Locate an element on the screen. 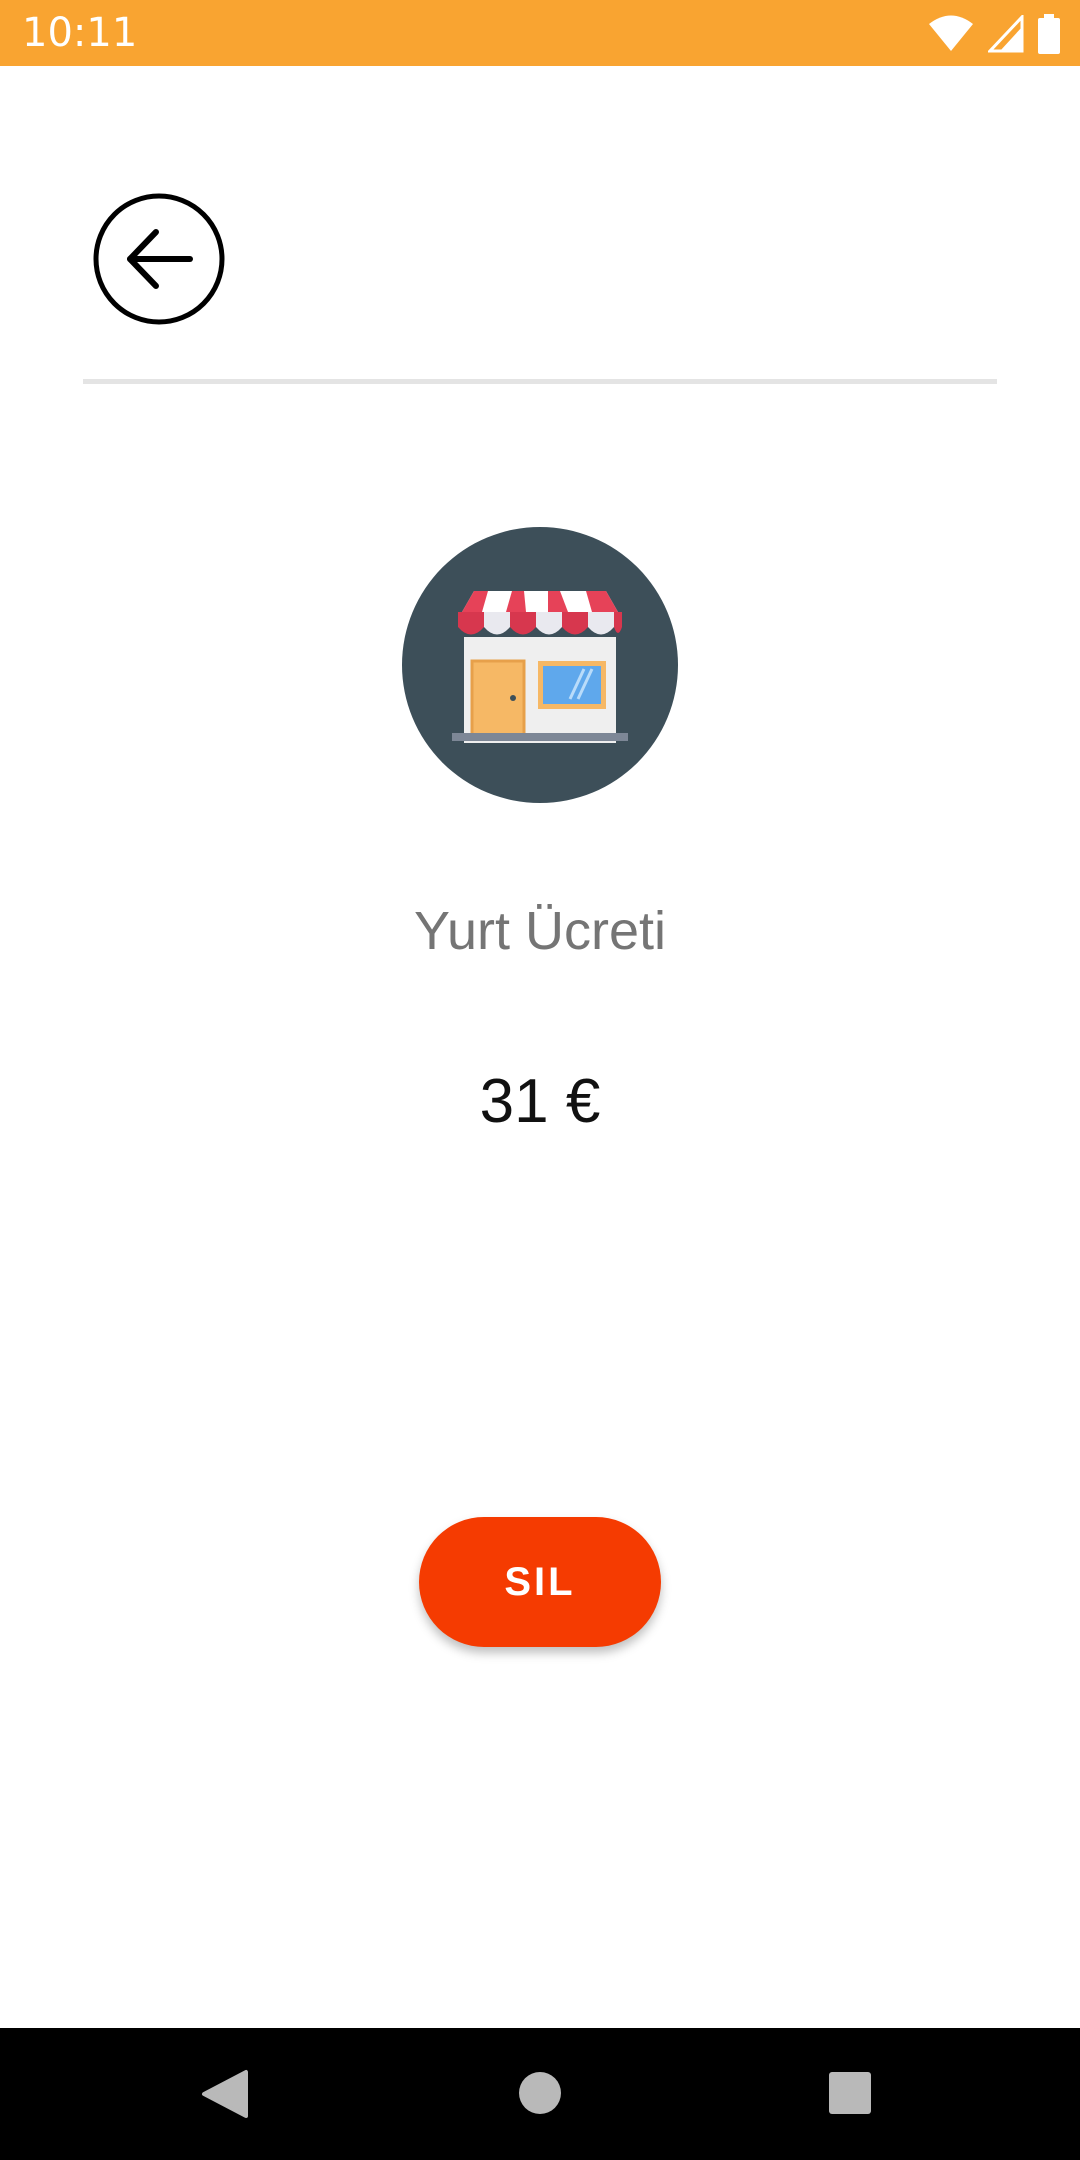 The image size is (1080, 2160). status-bar: 10:11 is located at coordinates (540, 33).